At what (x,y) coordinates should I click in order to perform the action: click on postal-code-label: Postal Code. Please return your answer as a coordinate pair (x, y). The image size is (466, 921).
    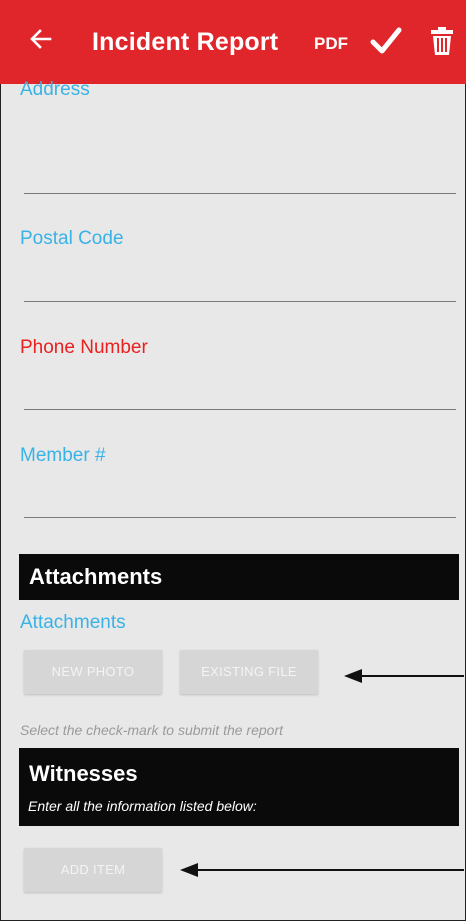
    Looking at the image, I should click on (72, 238).